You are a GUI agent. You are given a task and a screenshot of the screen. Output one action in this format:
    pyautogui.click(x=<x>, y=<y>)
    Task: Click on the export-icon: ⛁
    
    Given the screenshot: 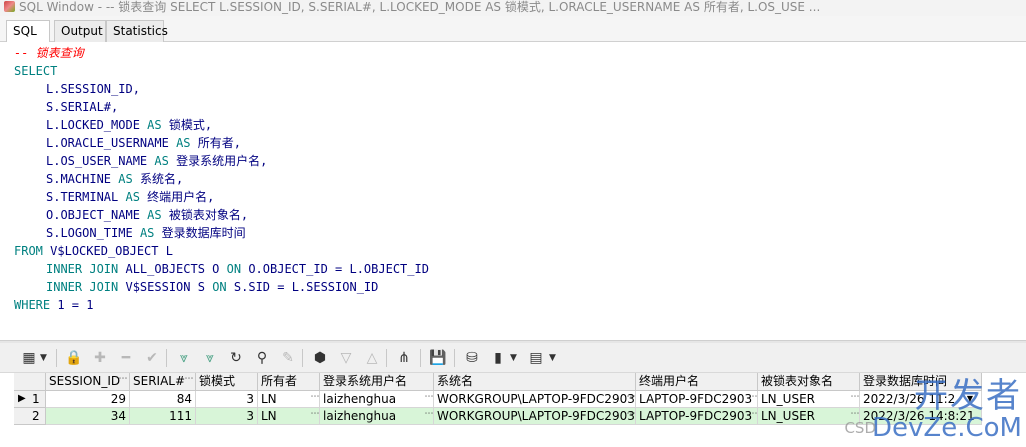 What is the action you would take?
    pyautogui.click(x=472, y=358)
    